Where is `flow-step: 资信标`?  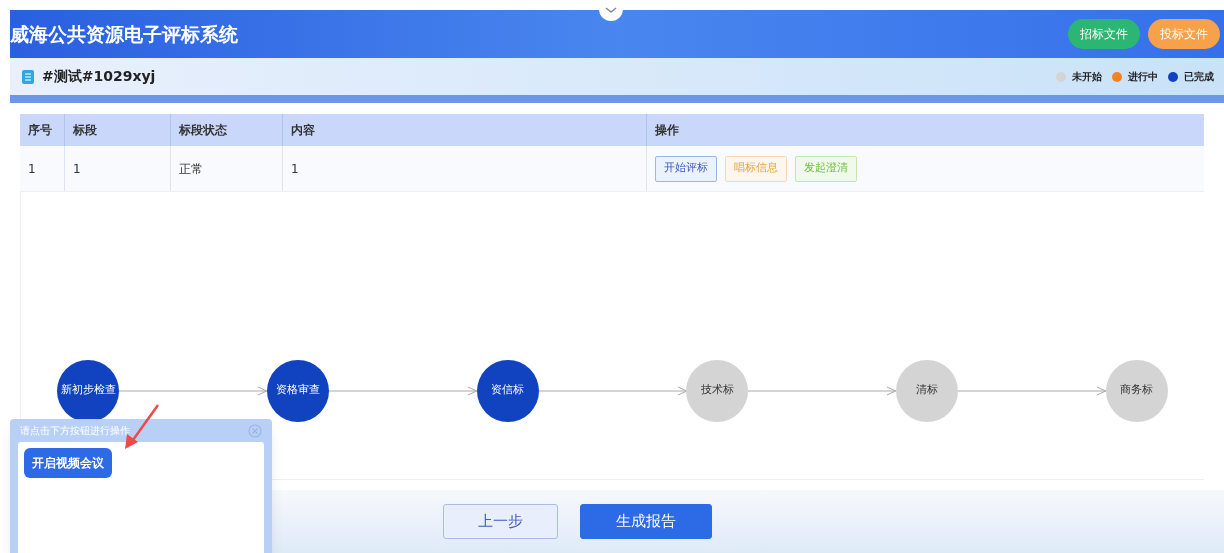 flow-step: 资信标 is located at coordinates (507, 390).